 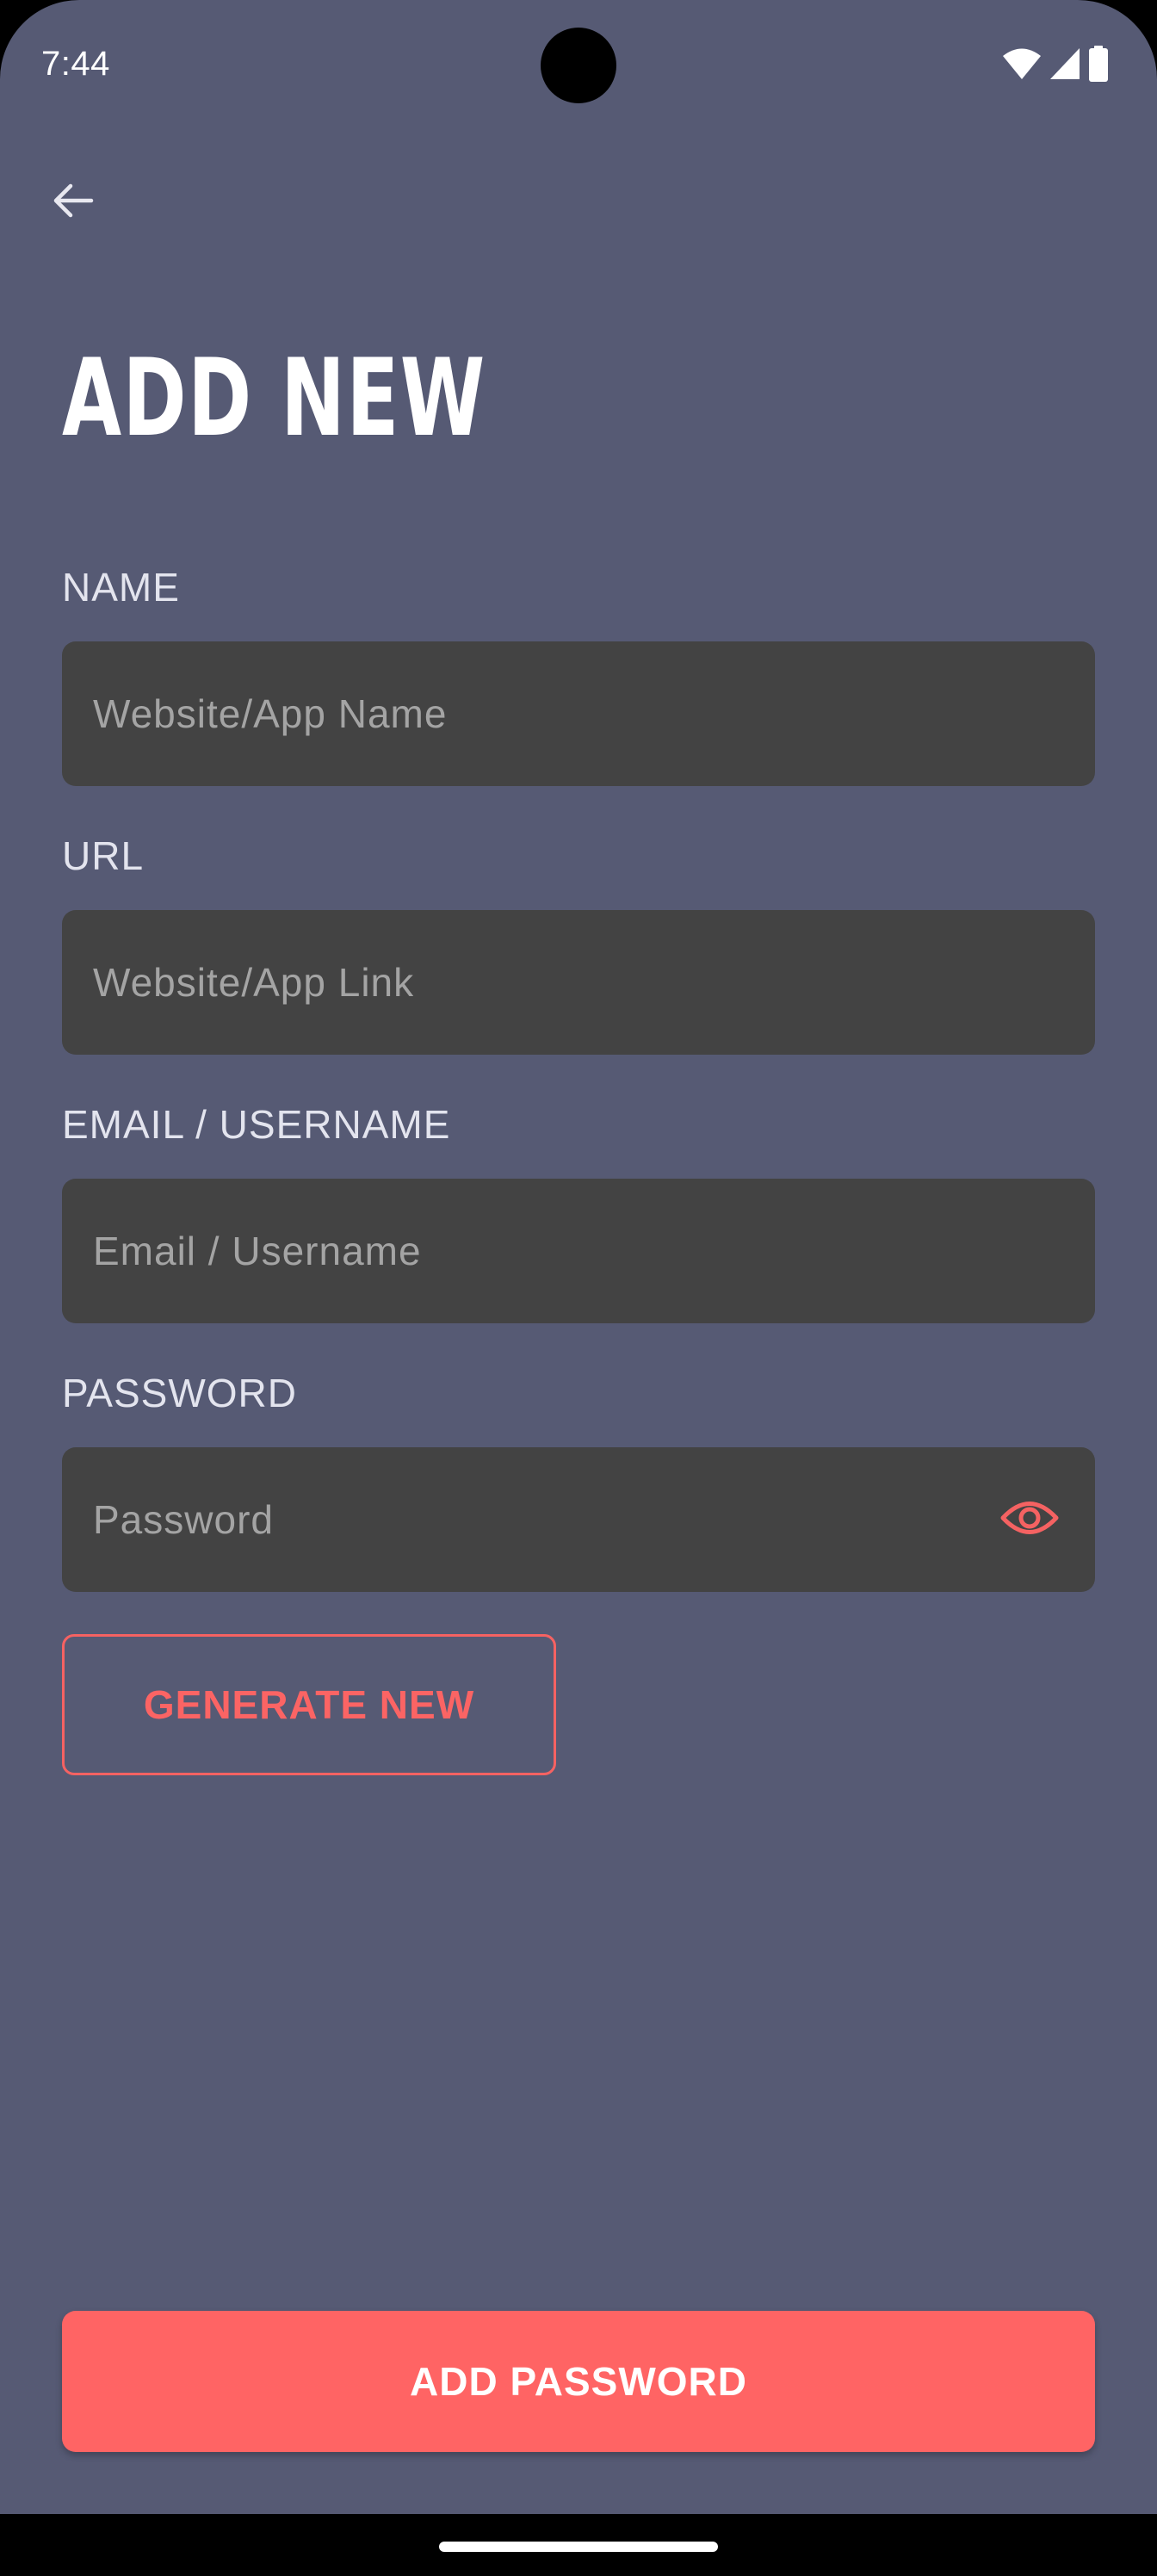 I want to click on password-label: PASSWORD, so click(x=179, y=1393).